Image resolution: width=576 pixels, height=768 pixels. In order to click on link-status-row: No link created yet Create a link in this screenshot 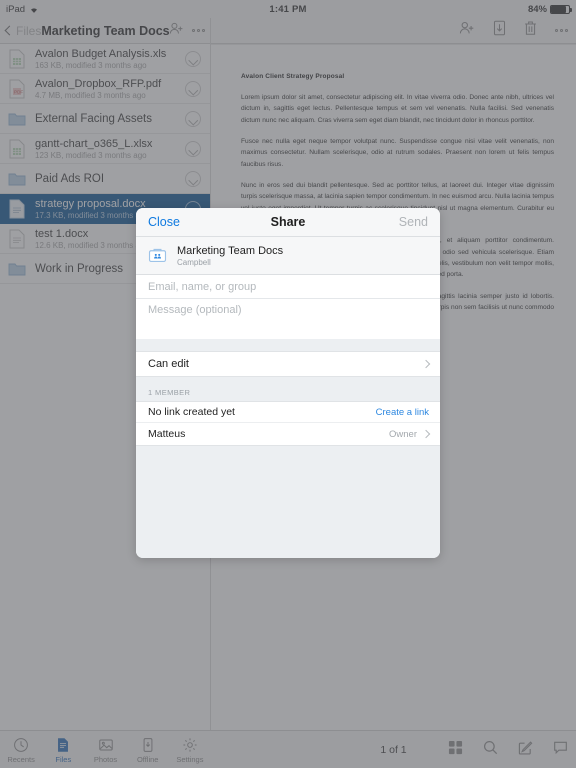, I will do `click(288, 412)`.